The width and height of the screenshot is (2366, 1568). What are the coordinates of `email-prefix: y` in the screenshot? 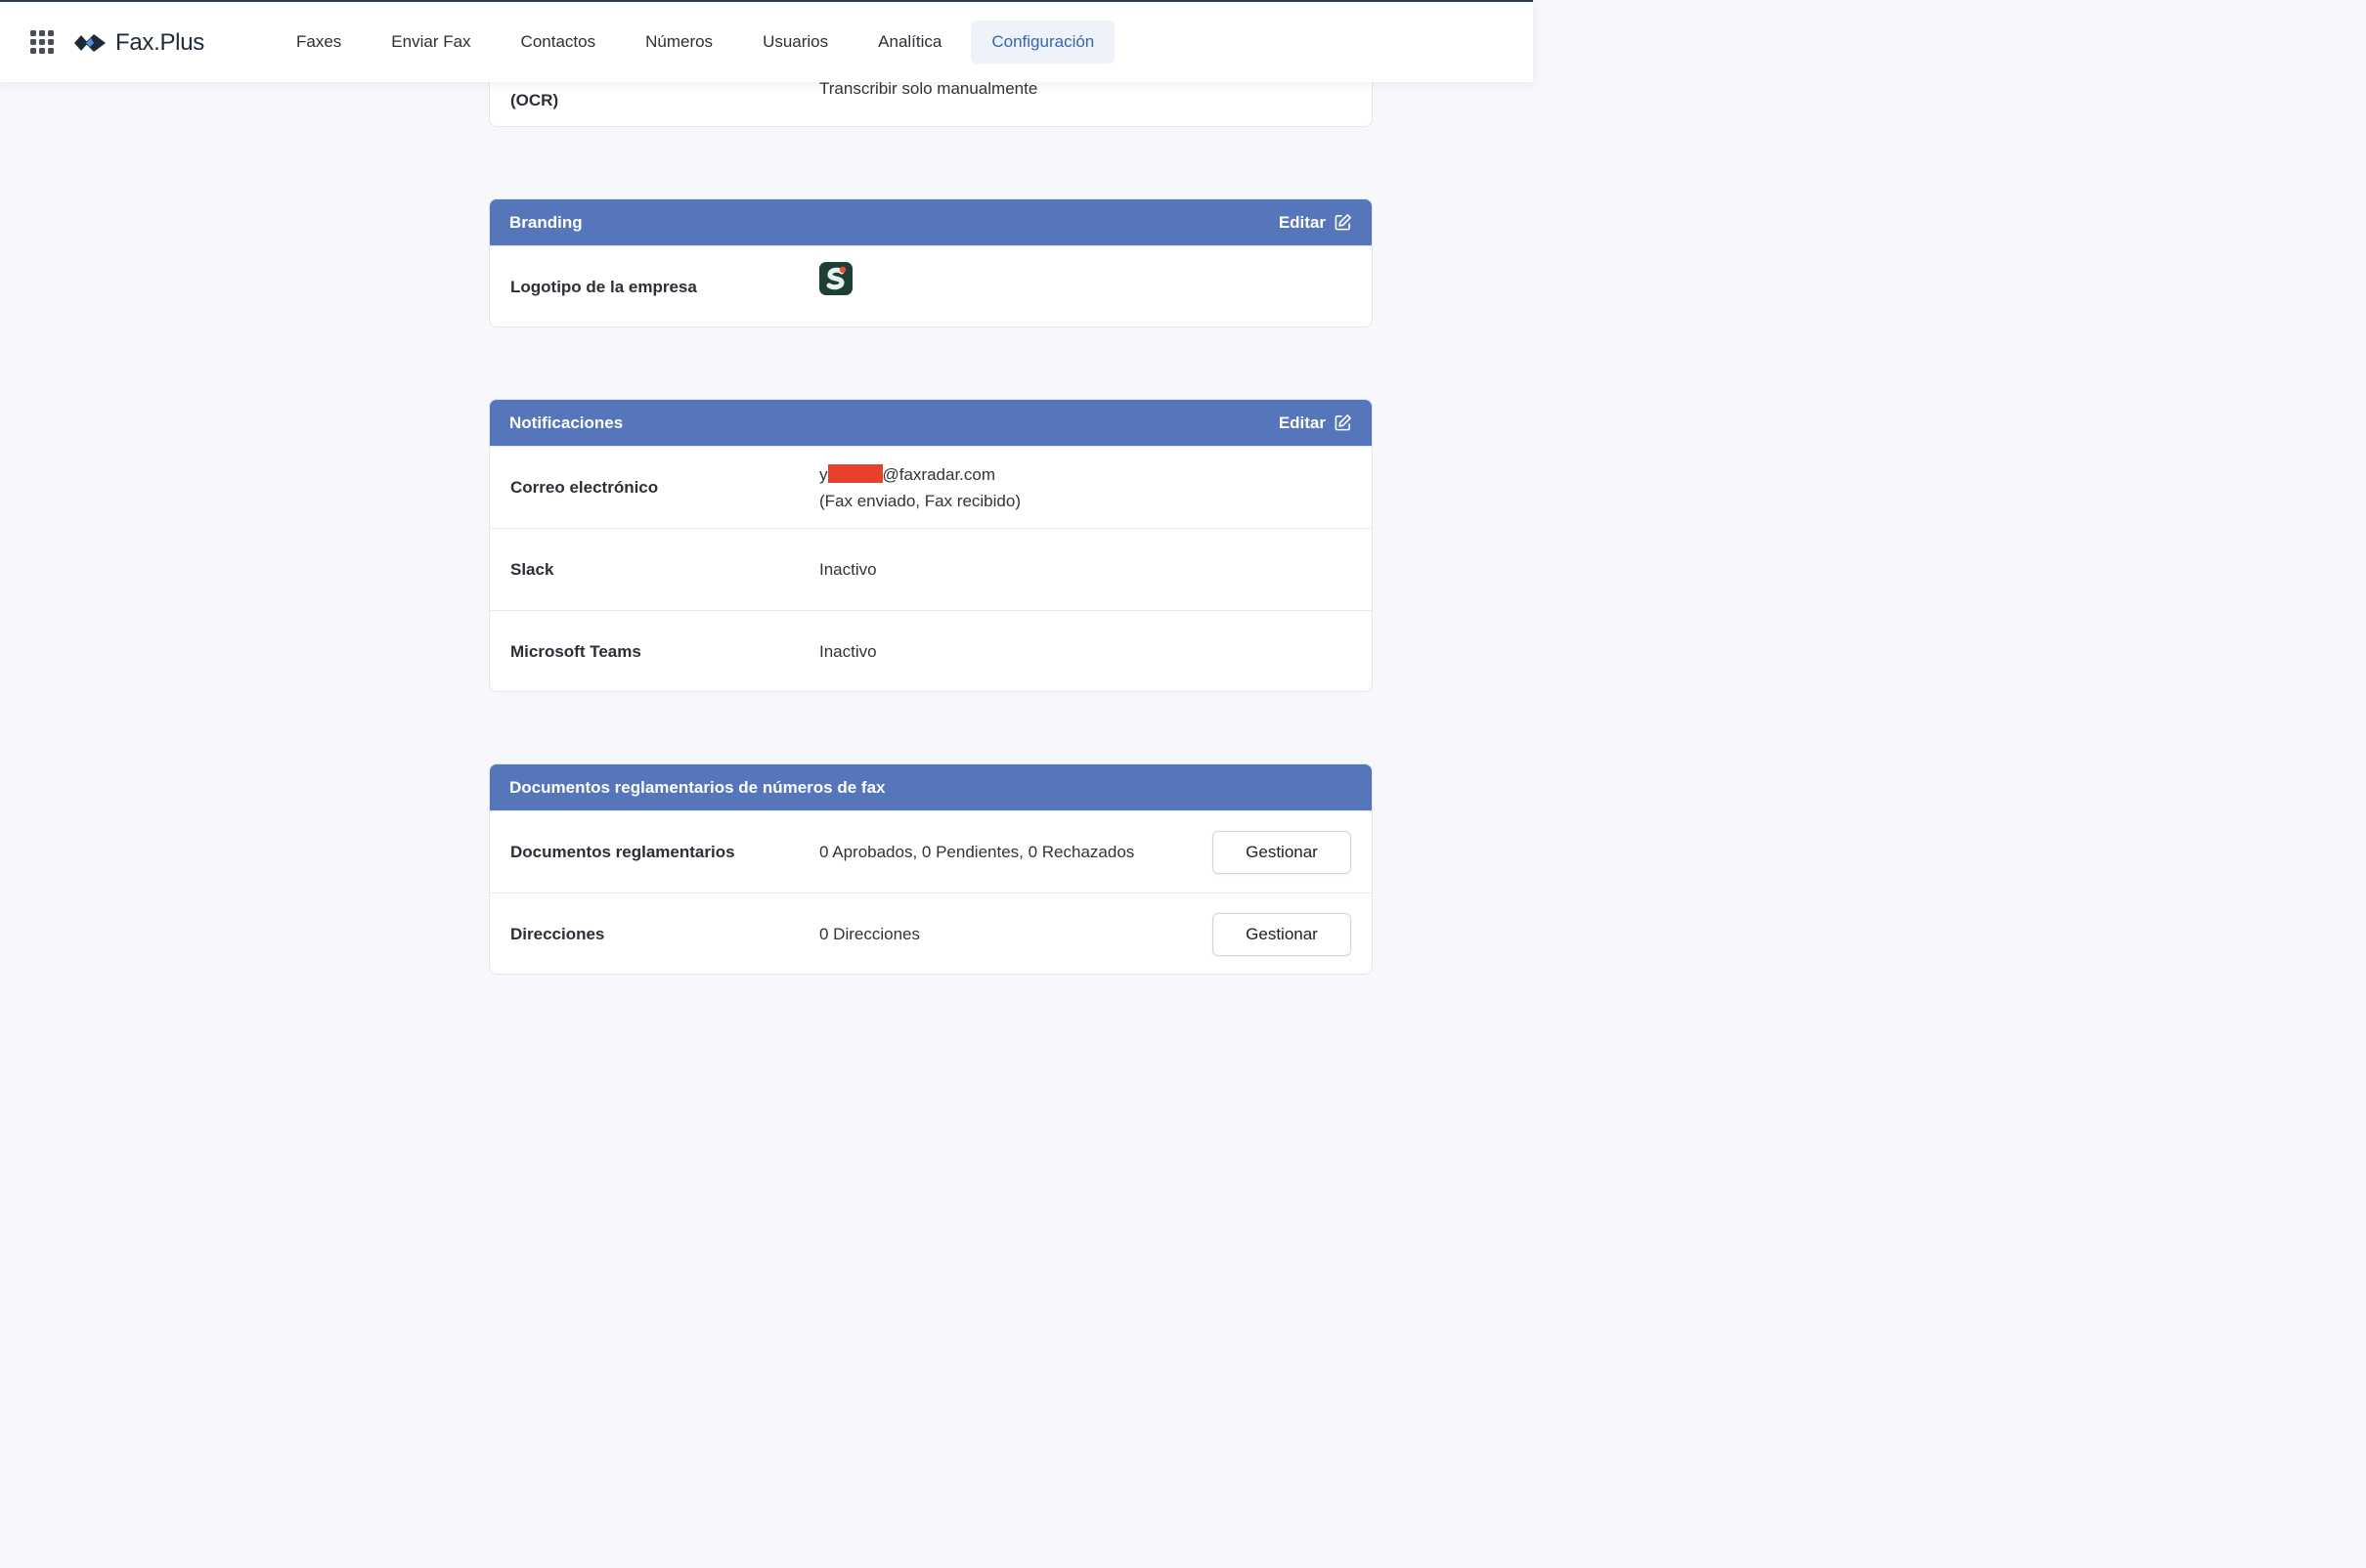 It's located at (823, 474).